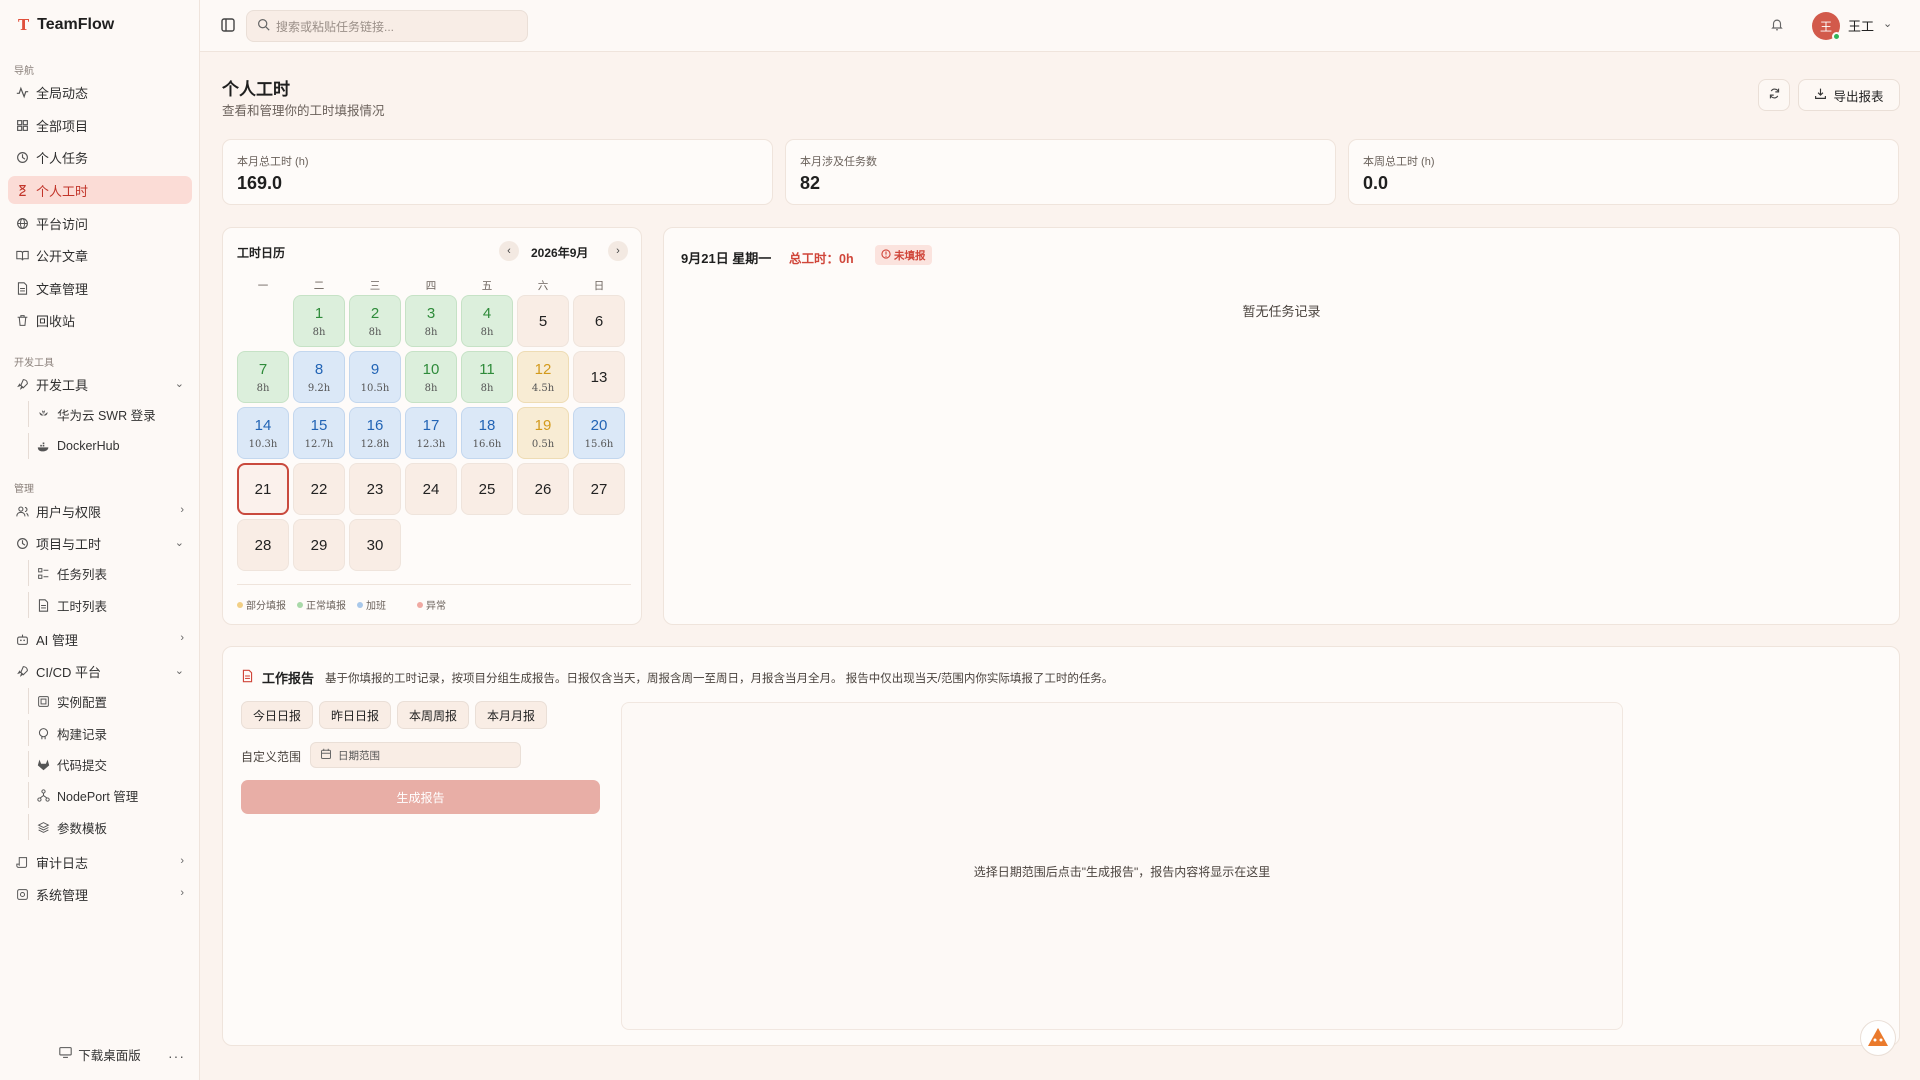 Image resolution: width=1920 pixels, height=1080 pixels. I want to click on day-hours: 16.6h, so click(487, 444).